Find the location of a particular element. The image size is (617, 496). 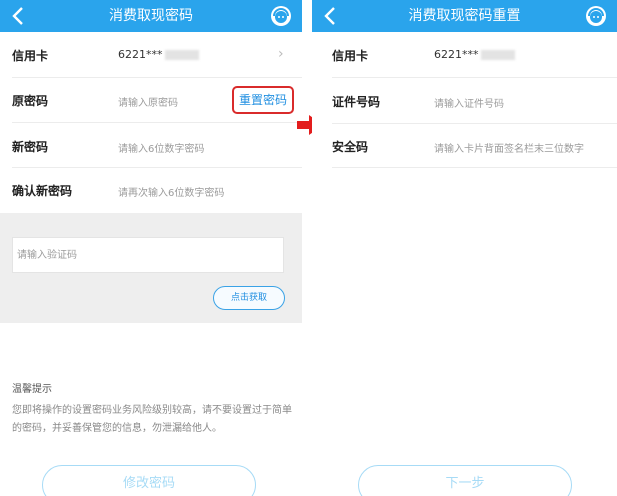

confirm-password-input: 请再次输入6位数字密码 is located at coordinates (171, 191).